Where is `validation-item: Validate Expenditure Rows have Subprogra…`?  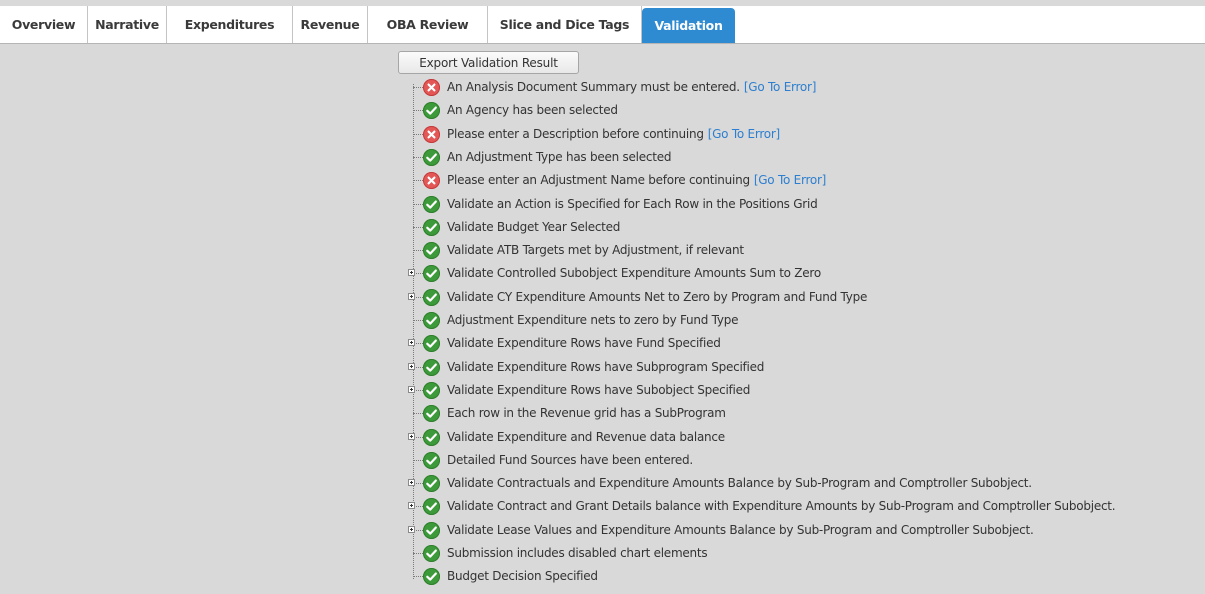
validation-item: Validate Expenditure Rows have Subprogra… is located at coordinates (801, 367).